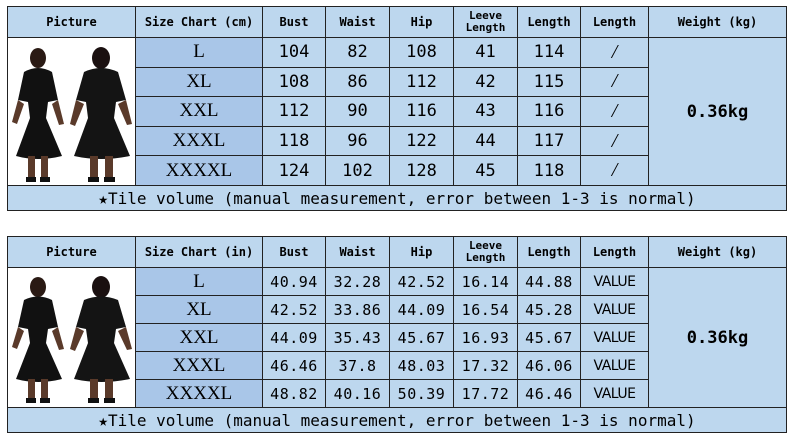 The height and width of the screenshot is (435, 787). Describe the element at coordinates (485, 309) in the screenshot. I see `sleeve-value: 16.54` at that location.